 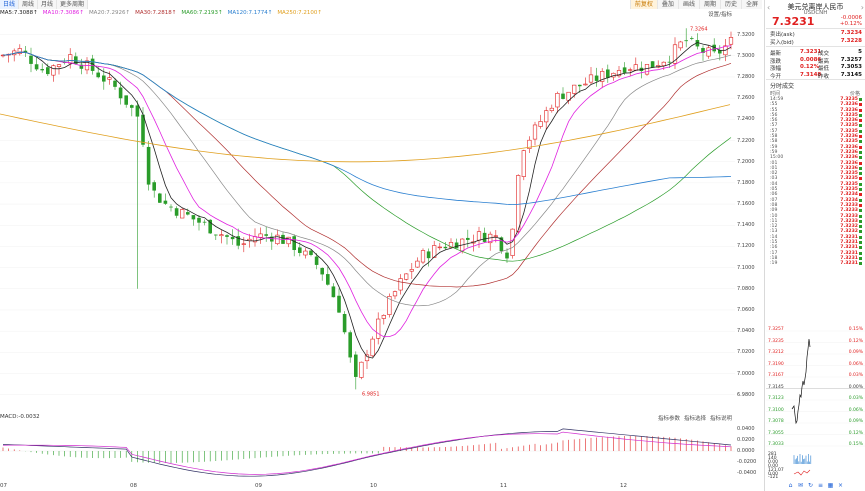 What do you see at coordinates (667, 4) in the screenshot?
I see `toolbar-overlay: 叠加` at bounding box center [667, 4].